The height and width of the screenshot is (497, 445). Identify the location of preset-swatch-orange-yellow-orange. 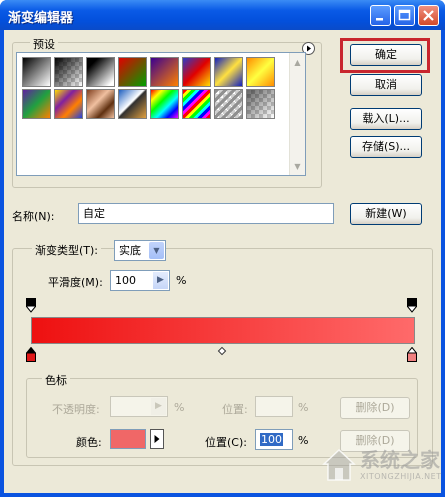
(260, 72).